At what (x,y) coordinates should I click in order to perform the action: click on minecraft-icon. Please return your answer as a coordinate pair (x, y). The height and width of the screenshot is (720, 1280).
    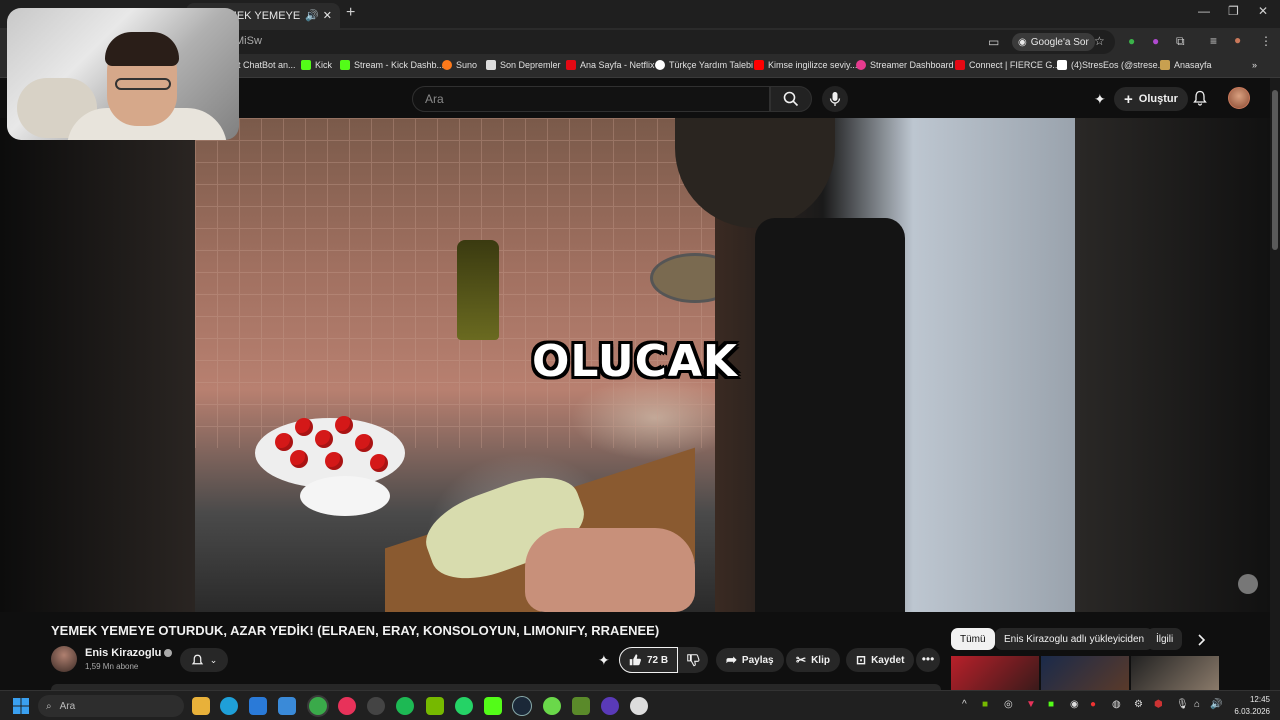
    Looking at the image, I should click on (581, 706).